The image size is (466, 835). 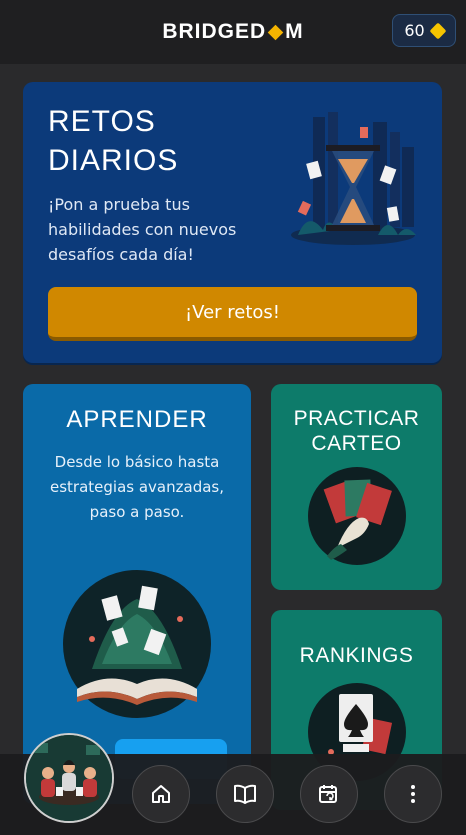 I want to click on calendar-refresh-icon, so click(x=328, y=794).